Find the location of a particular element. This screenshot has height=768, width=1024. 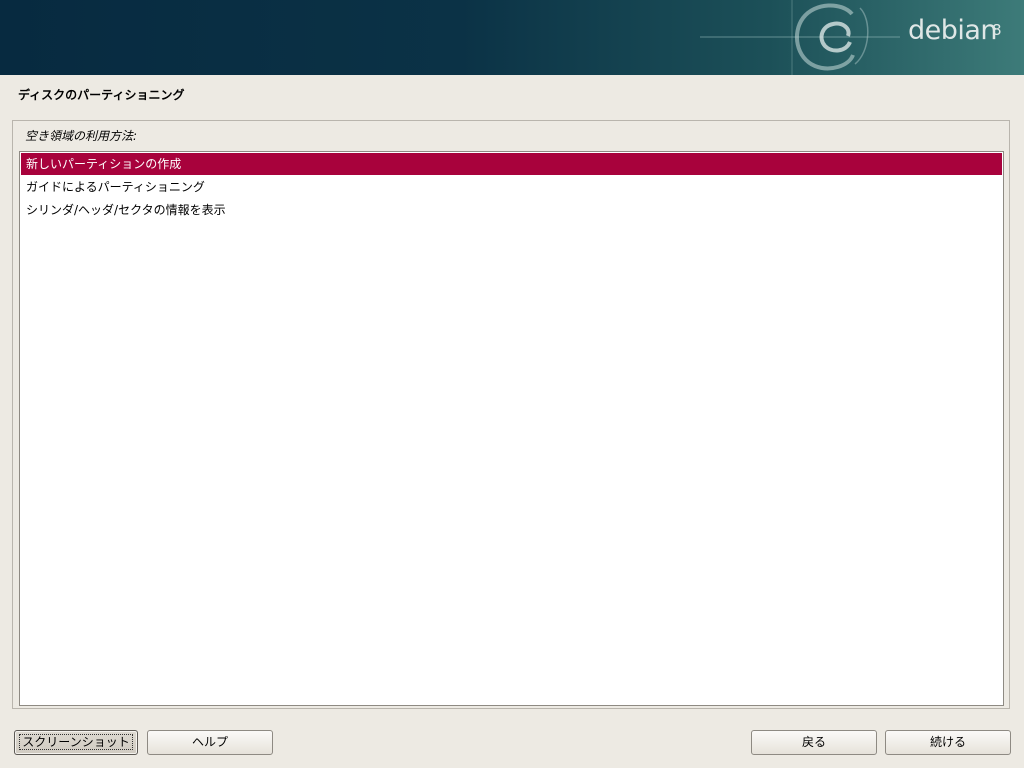

screenshot-button-label: スクリーンショット is located at coordinates (76, 742).